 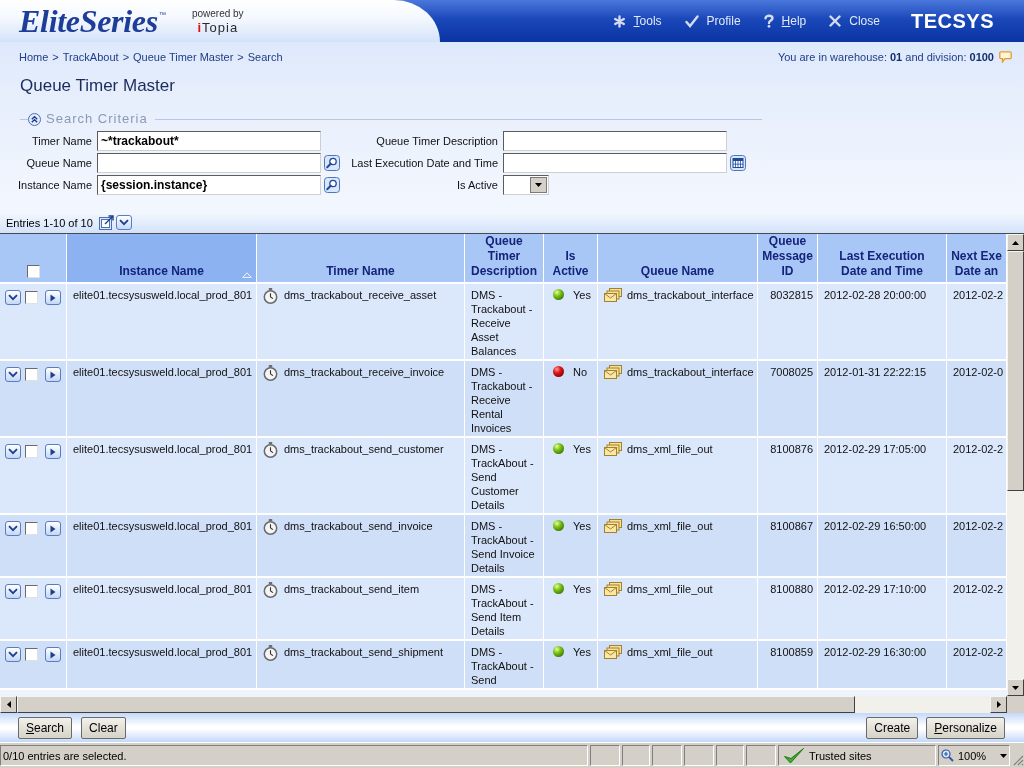 What do you see at coordinates (998, 704) in the screenshot?
I see `scroll-right-button` at bounding box center [998, 704].